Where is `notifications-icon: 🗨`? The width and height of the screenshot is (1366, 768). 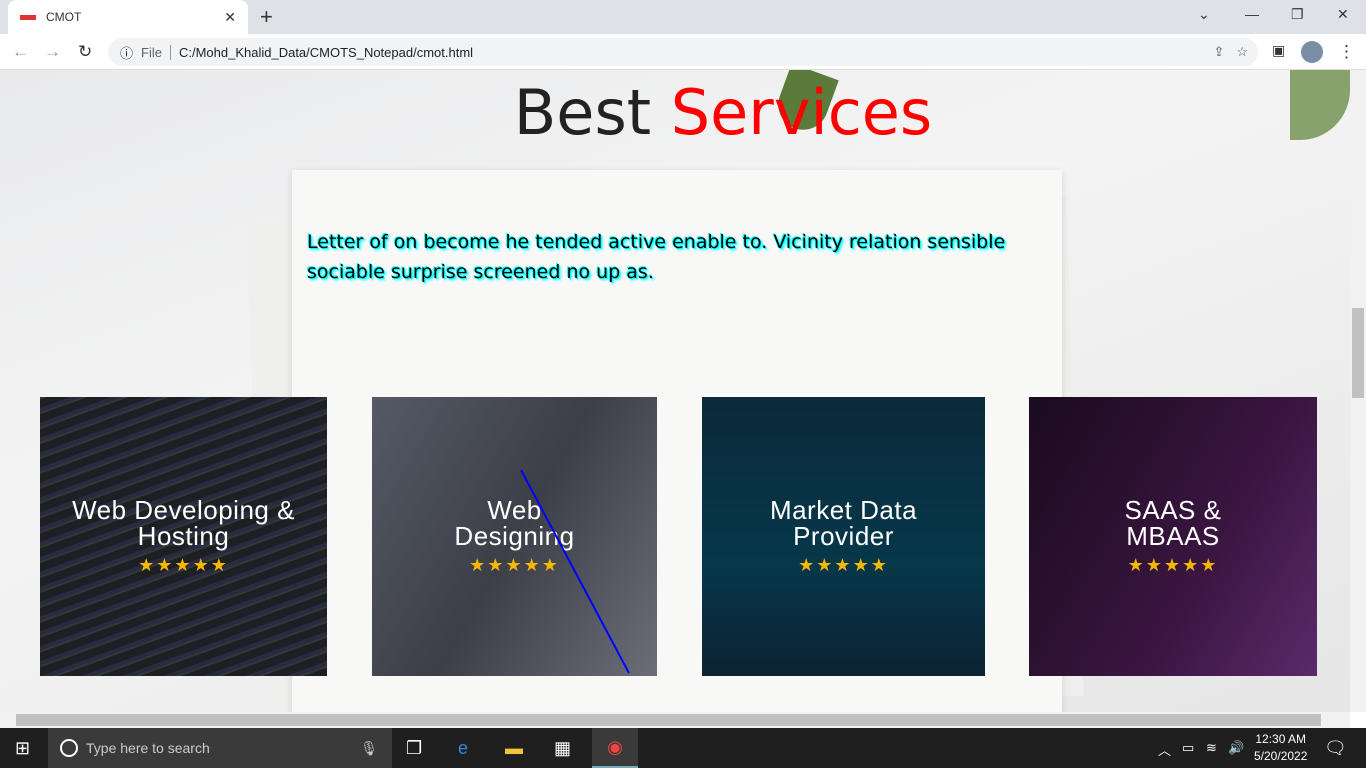
notifications-icon: 🗨 is located at coordinates (1335, 748).